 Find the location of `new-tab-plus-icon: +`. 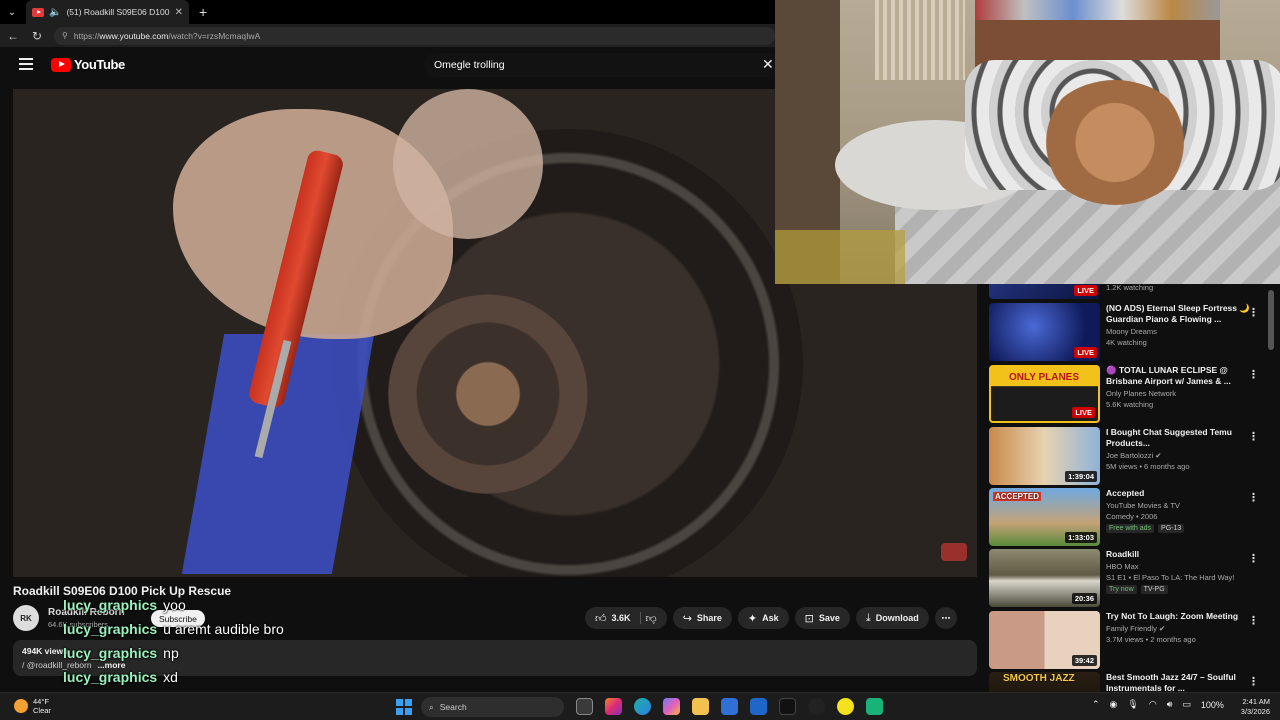

new-tab-plus-icon: + is located at coordinates (203, 12).